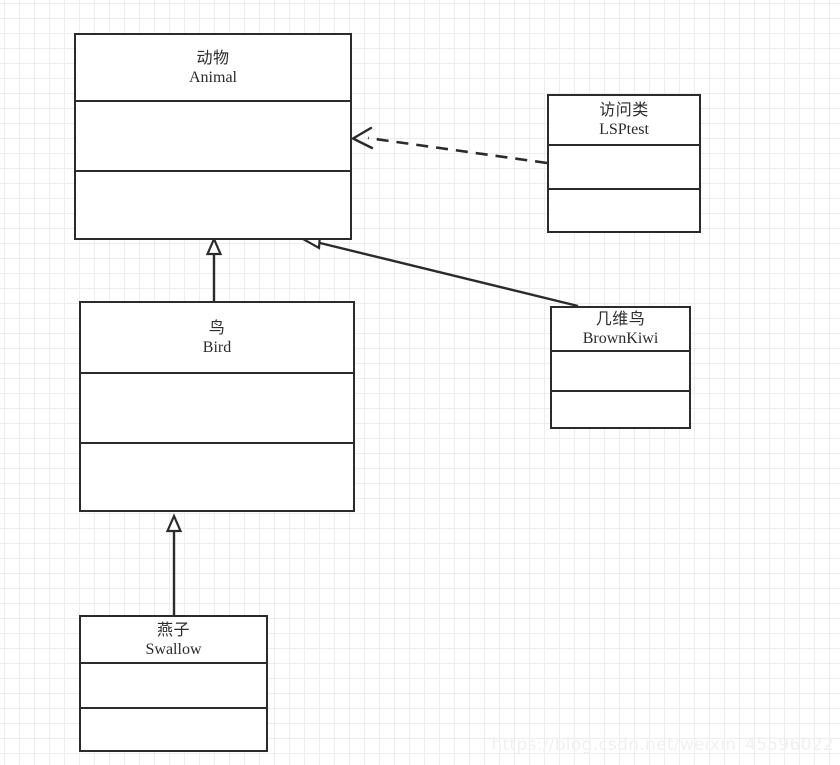  I want to click on uml-class-animal-header: 动物 Animal, so click(213, 68).